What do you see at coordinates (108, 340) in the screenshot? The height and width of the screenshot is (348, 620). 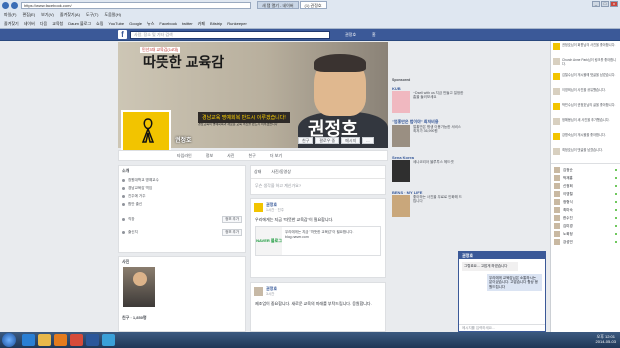 I see `hangul-icon` at bounding box center [108, 340].